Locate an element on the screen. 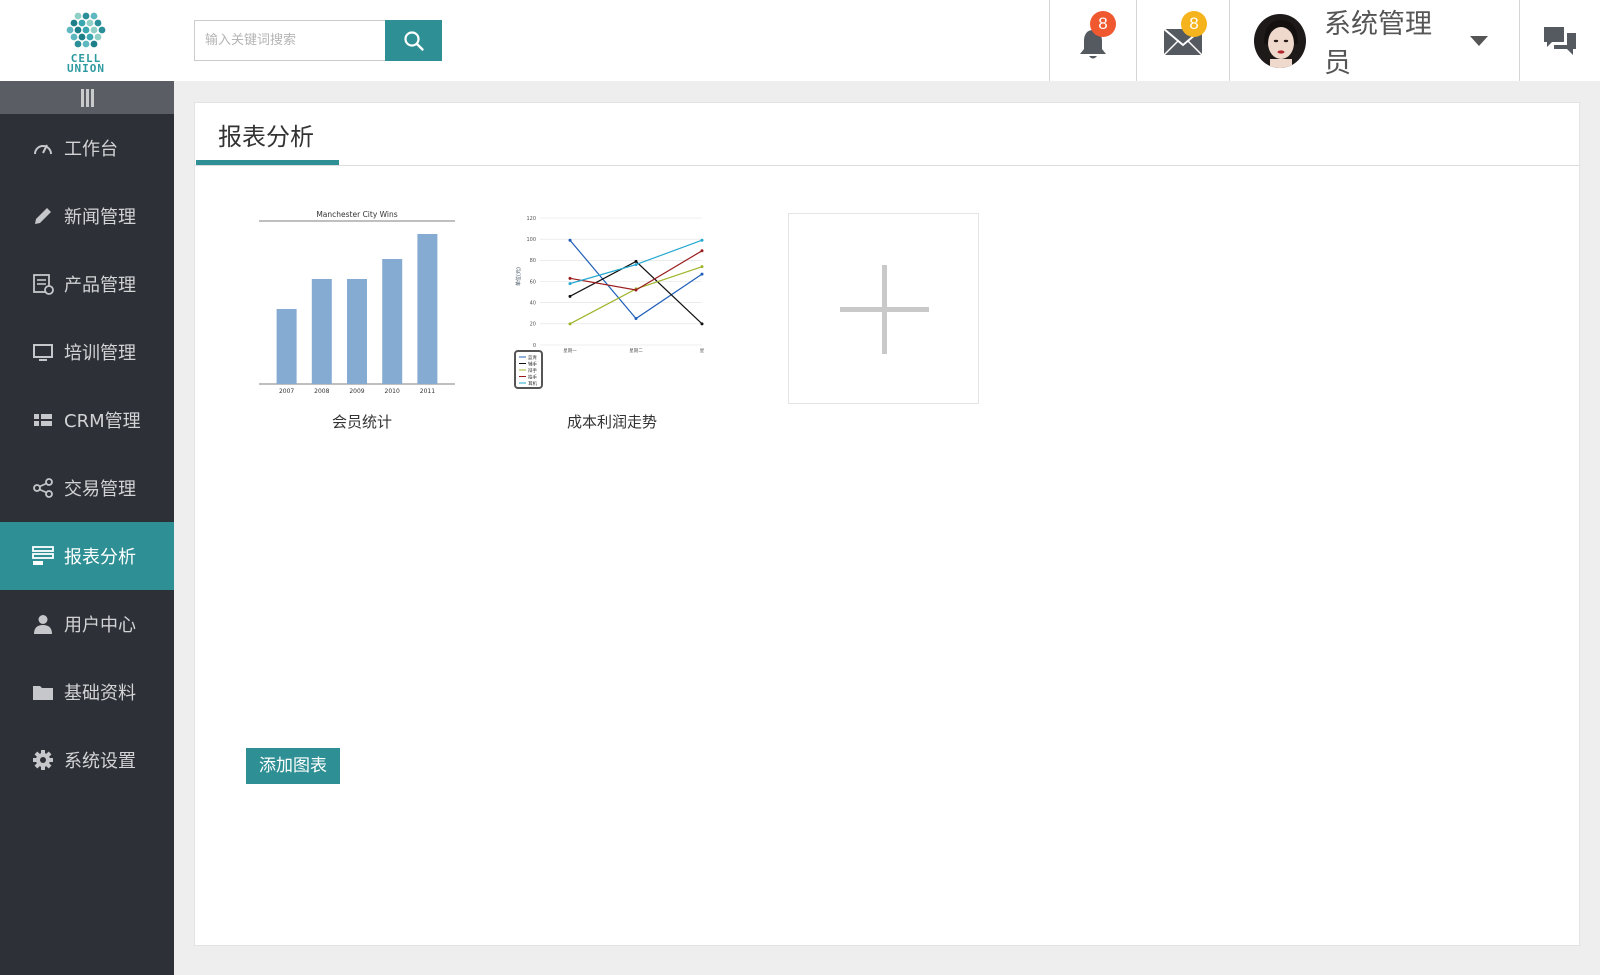  y-tick-label: 60 is located at coordinates (533, 282).